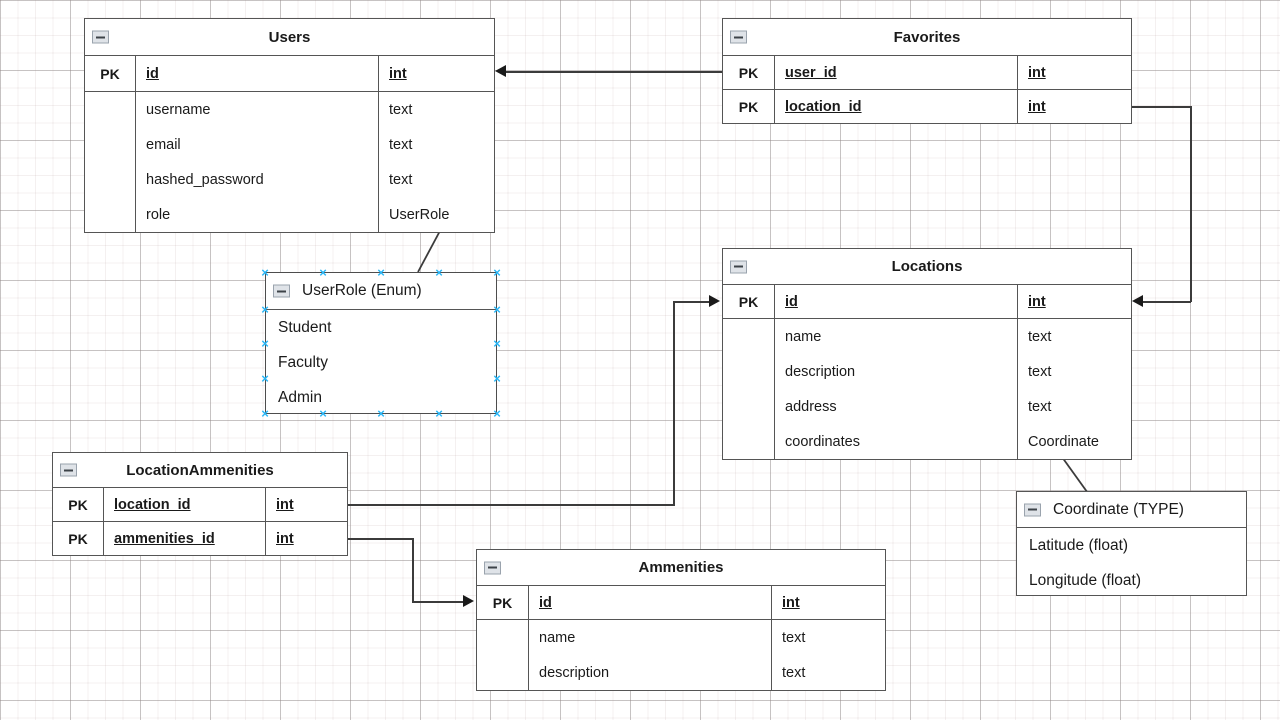 The image size is (1280, 720). Describe the element at coordinates (265, 272) in the screenshot. I see `selection-handle-nw` at that location.